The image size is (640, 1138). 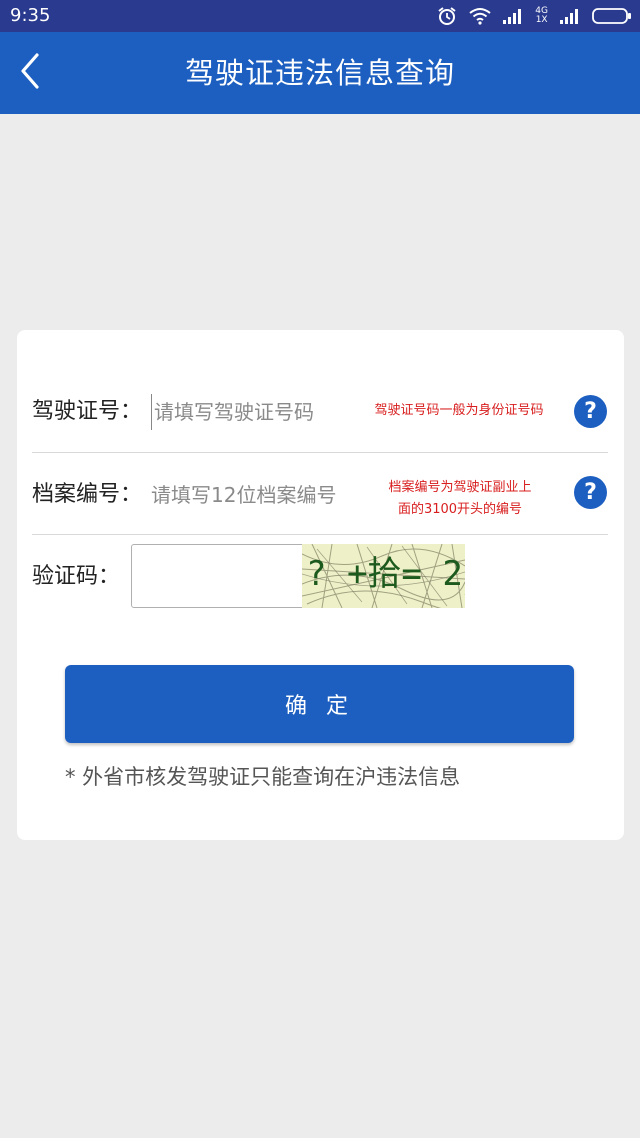 What do you see at coordinates (261, 495) in the screenshot?
I see `file-number-input` at bounding box center [261, 495].